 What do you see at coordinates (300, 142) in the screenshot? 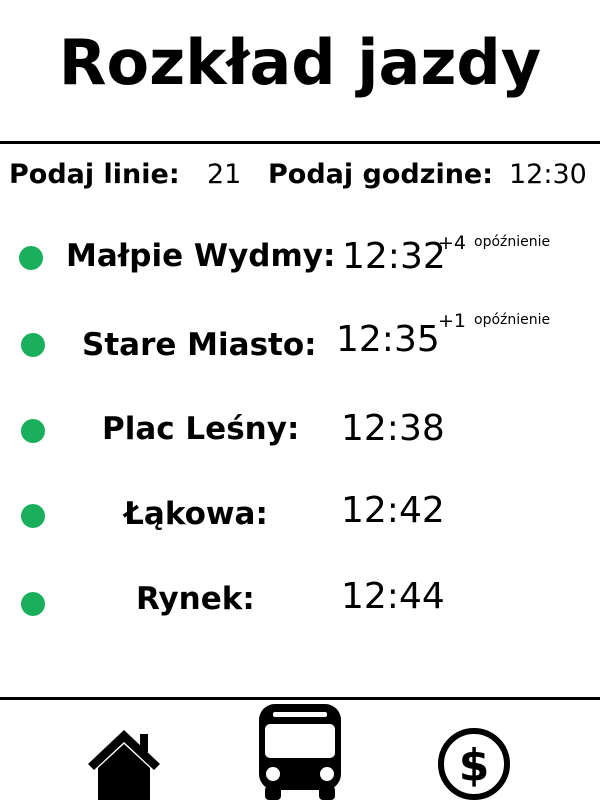
I see `header-divider` at bounding box center [300, 142].